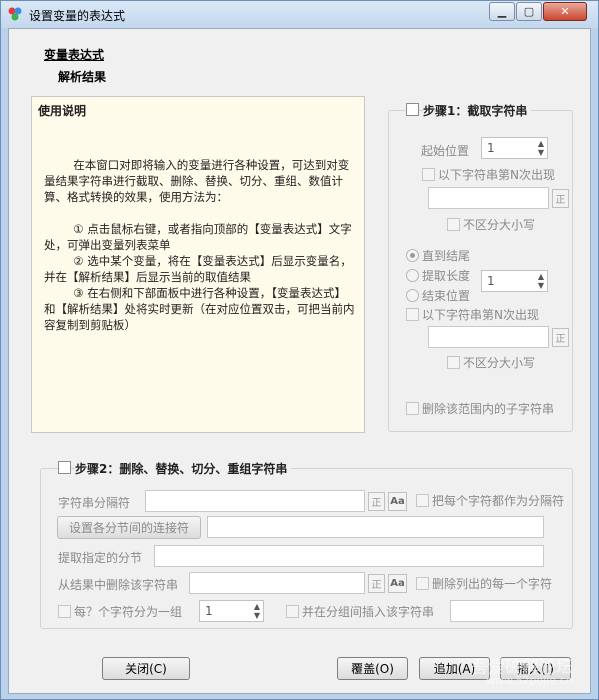 The width and height of the screenshot is (599, 700). I want to click on end-search-input, so click(488, 337).